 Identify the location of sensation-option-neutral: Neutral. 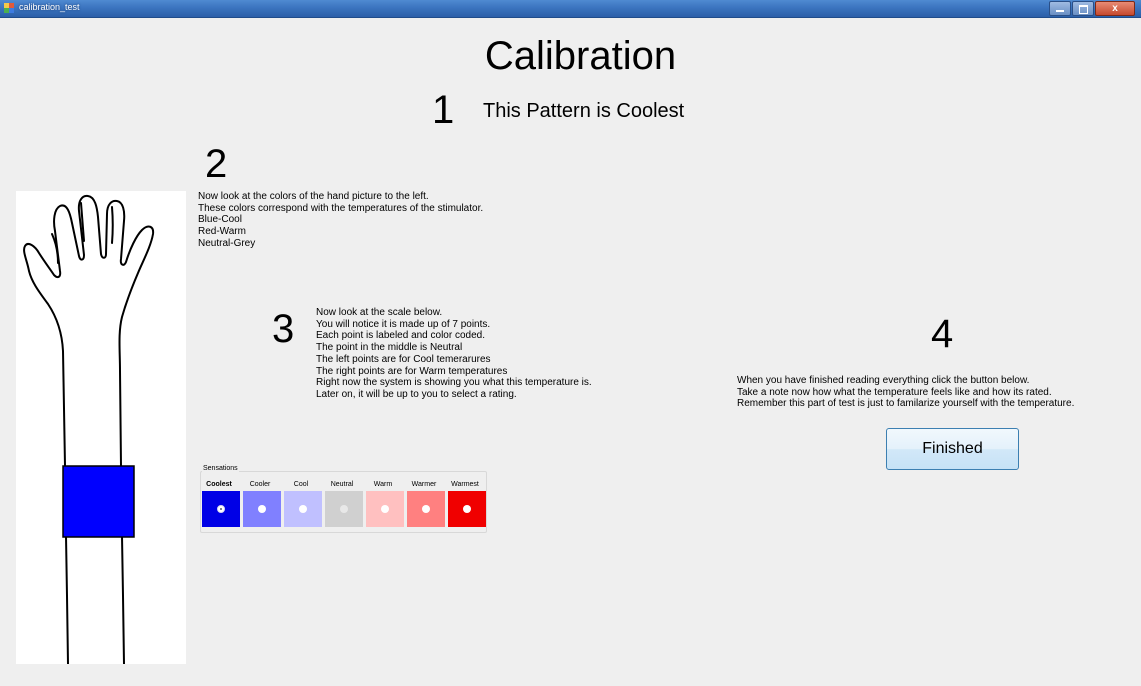
(343, 504).